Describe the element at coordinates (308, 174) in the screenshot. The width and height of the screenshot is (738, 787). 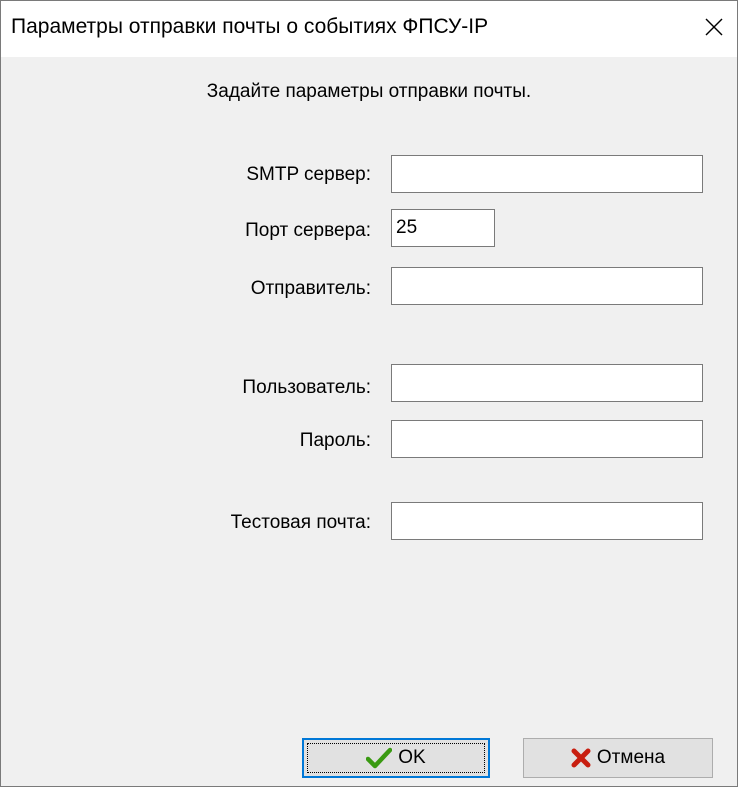
I see `smtp-server-label: SMTP сервер:` at that location.